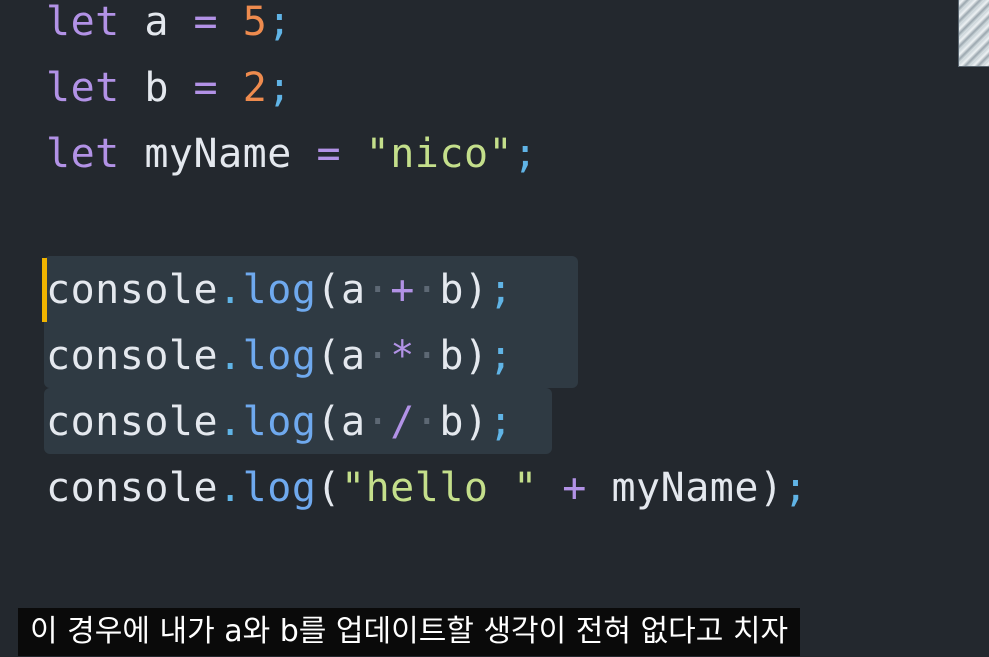 The image size is (989, 657). Describe the element at coordinates (402, 356) in the screenshot. I see `code-token: *` at that location.